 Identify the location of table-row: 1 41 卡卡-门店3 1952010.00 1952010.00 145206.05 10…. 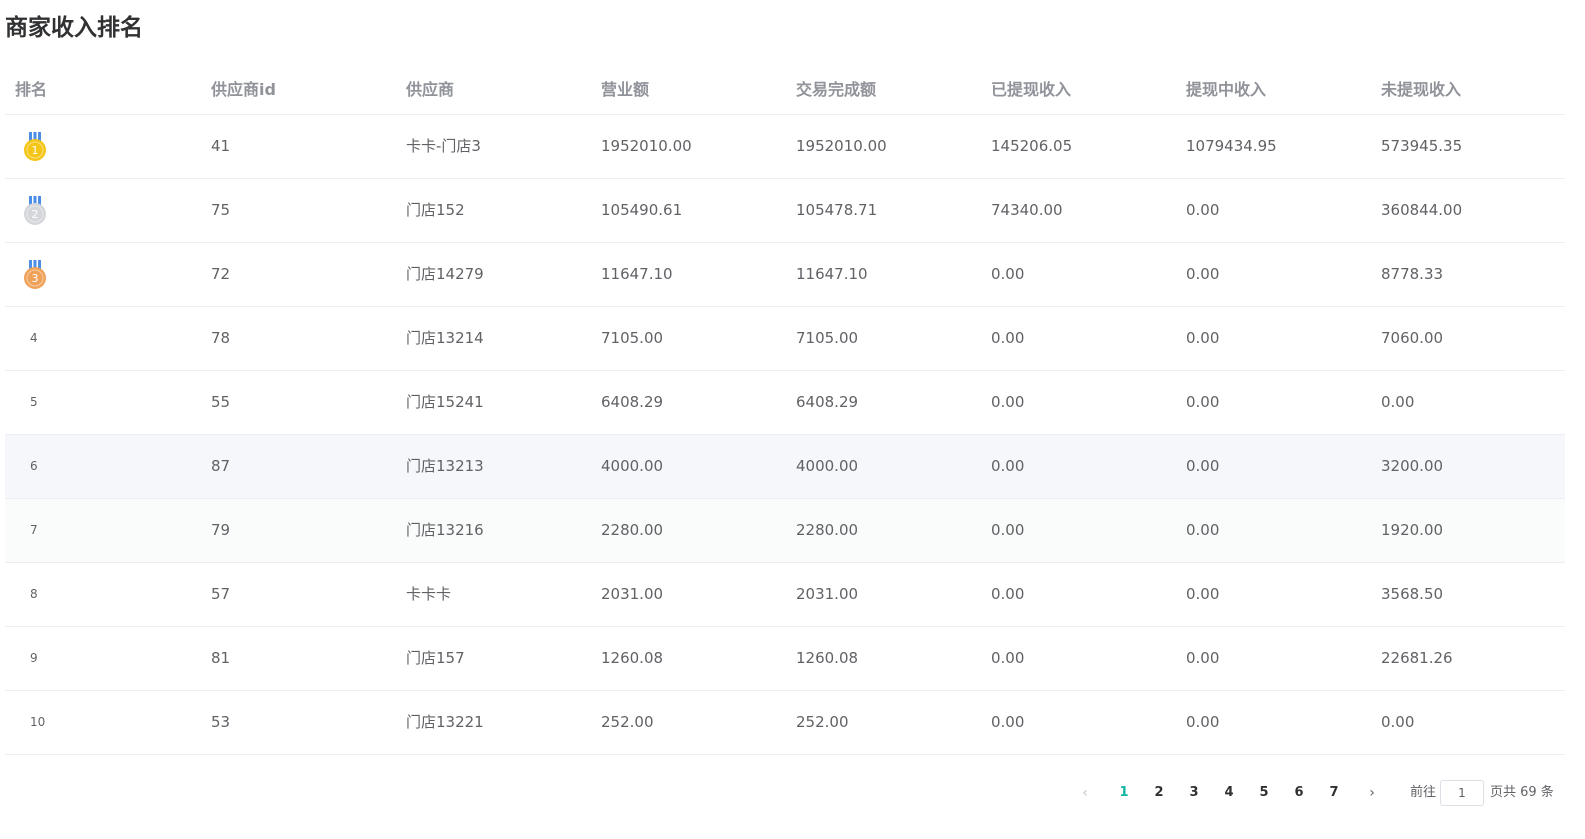
(785, 147).